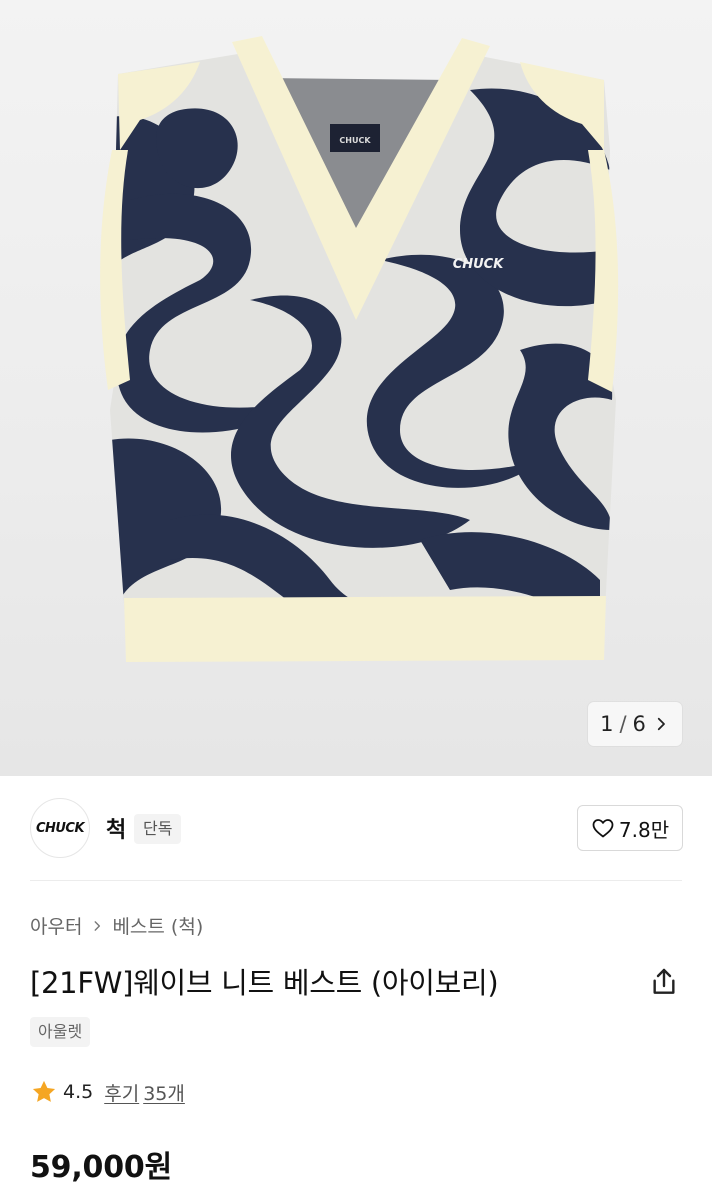 The width and height of the screenshot is (712, 1200). I want to click on neck-label-text: CHUCK, so click(355, 140).